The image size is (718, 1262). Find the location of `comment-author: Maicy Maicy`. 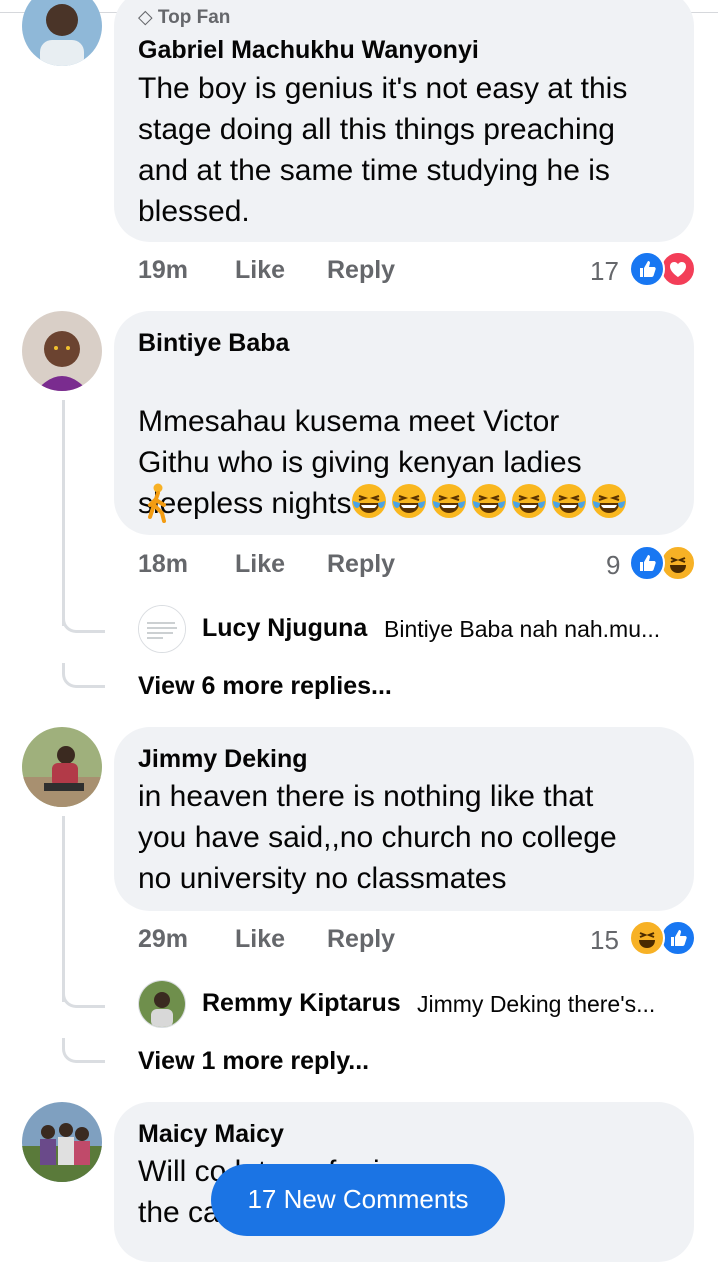

comment-author: Maicy Maicy is located at coordinates (211, 1134).